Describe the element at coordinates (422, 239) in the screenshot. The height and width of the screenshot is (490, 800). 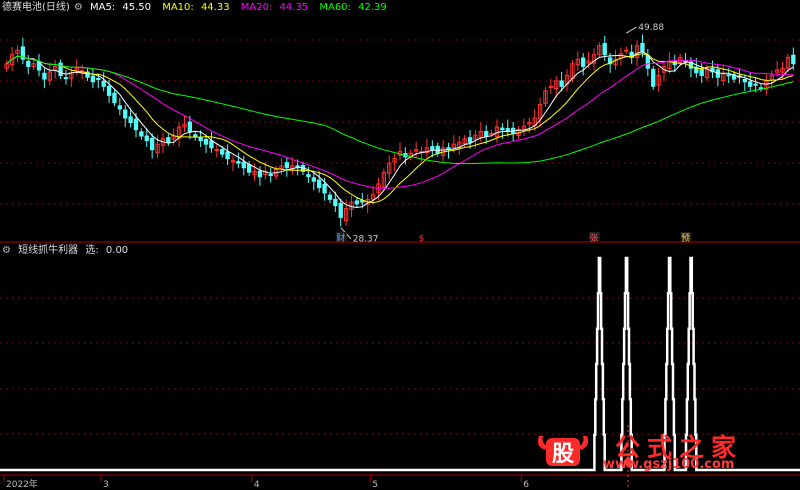
I see `event-marker: $` at that location.